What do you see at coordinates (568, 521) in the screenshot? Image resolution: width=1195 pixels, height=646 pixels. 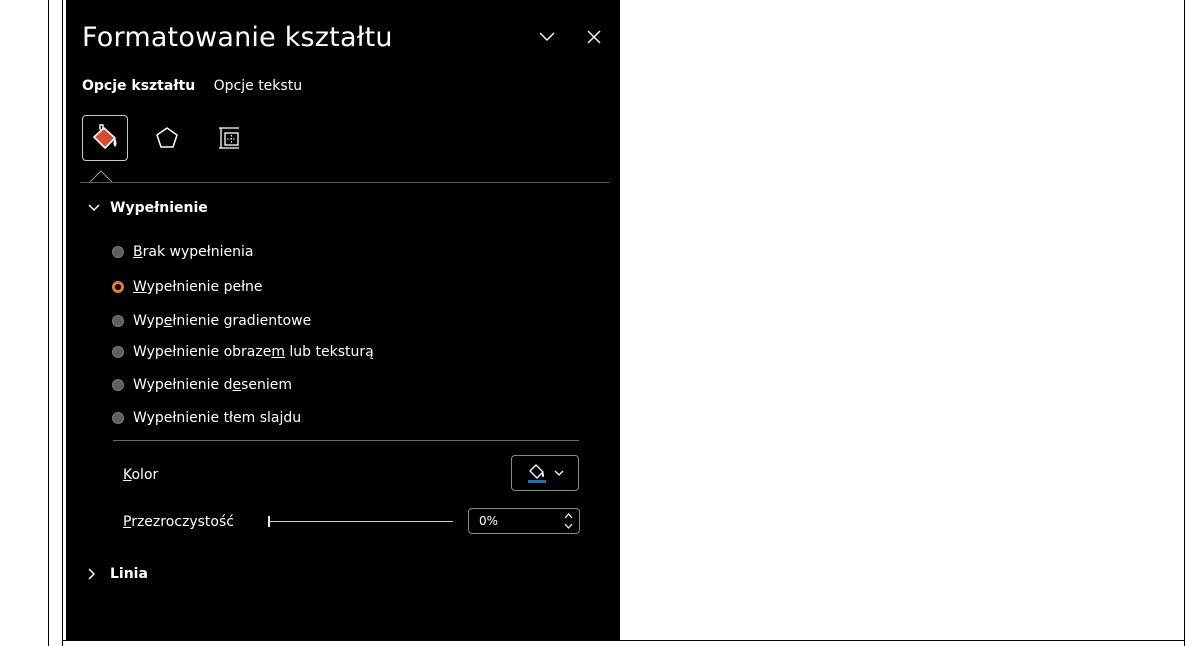 I see `spin-arrows-icon` at bounding box center [568, 521].